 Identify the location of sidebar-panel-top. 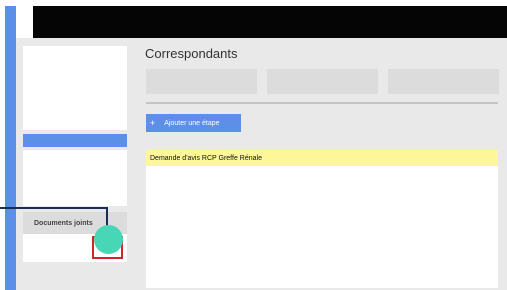
(75, 88).